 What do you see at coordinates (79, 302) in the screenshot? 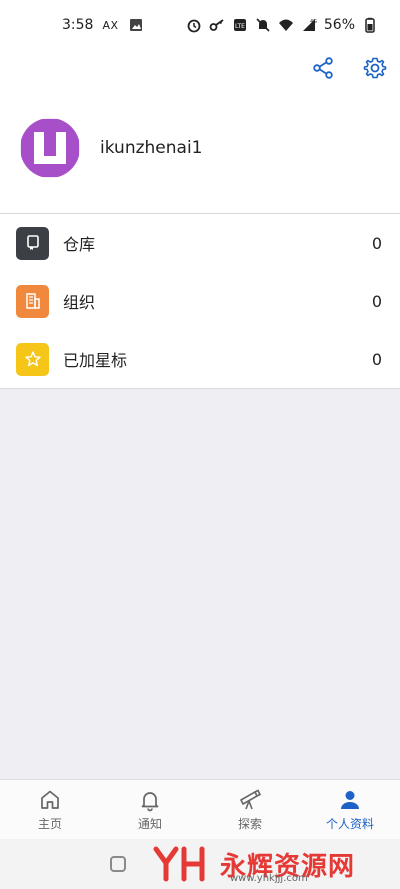
I see `menu-label: 组织` at bounding box center [79, 302].